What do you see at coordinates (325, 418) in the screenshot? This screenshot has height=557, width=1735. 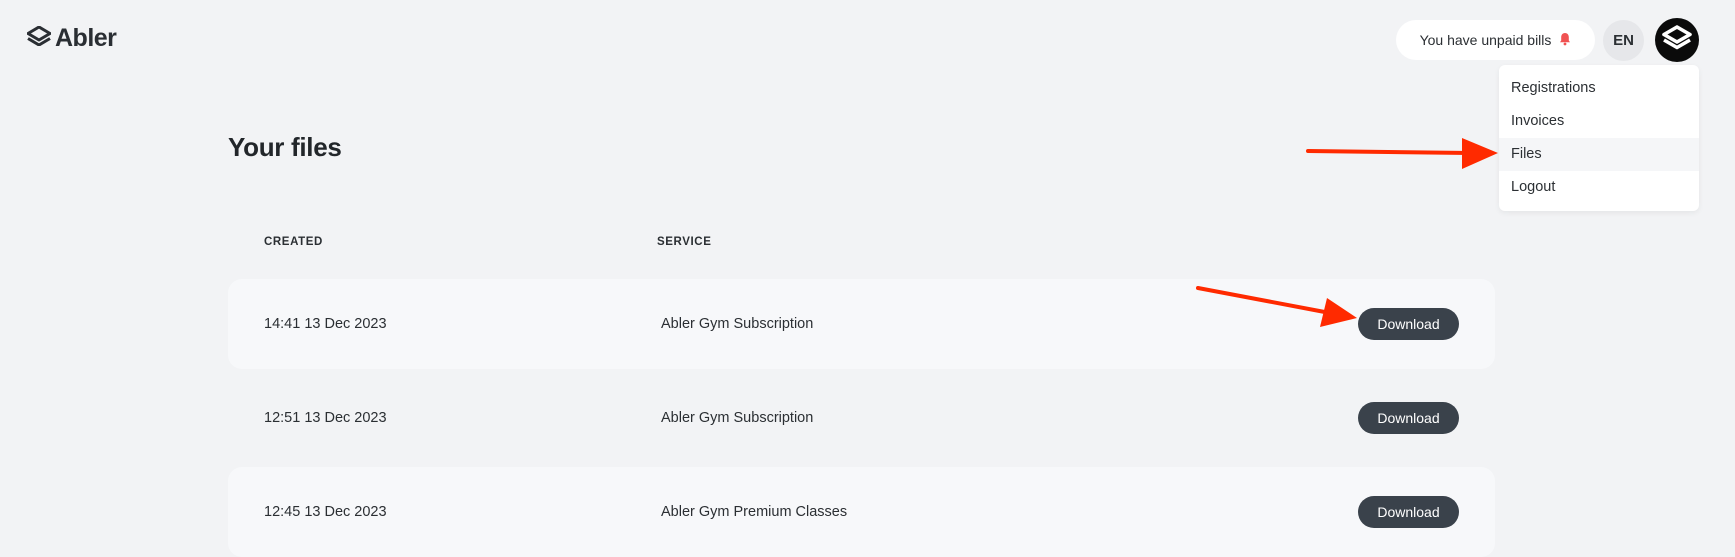 I see `file-created-date: 12:51 13 Dec 2023` at bounding box center [325, 418].